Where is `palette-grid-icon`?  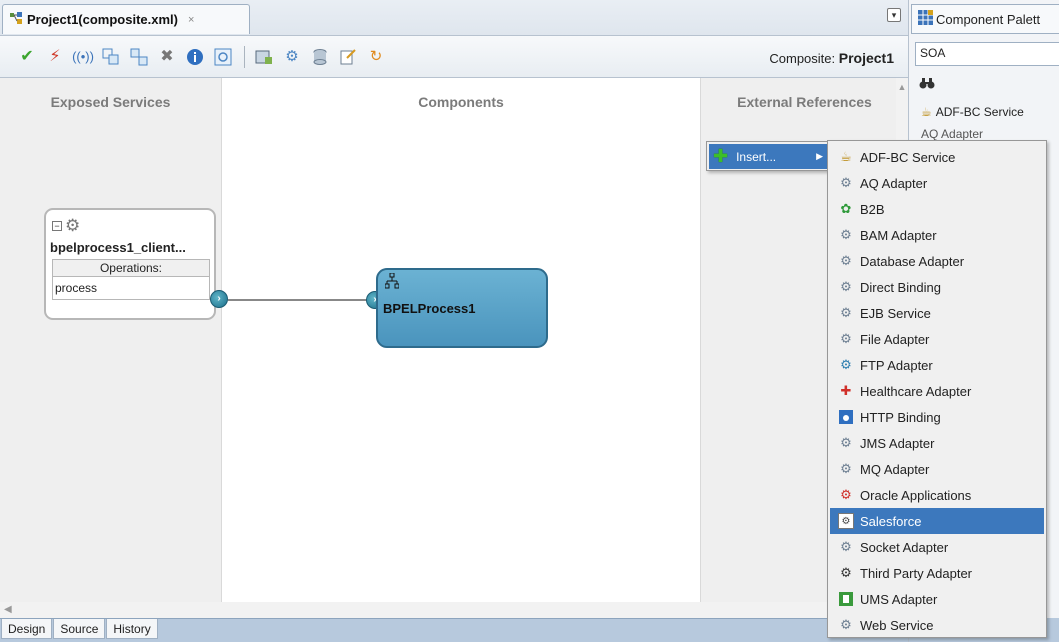
palette-grid-icon is located at coordinates (925, 19).